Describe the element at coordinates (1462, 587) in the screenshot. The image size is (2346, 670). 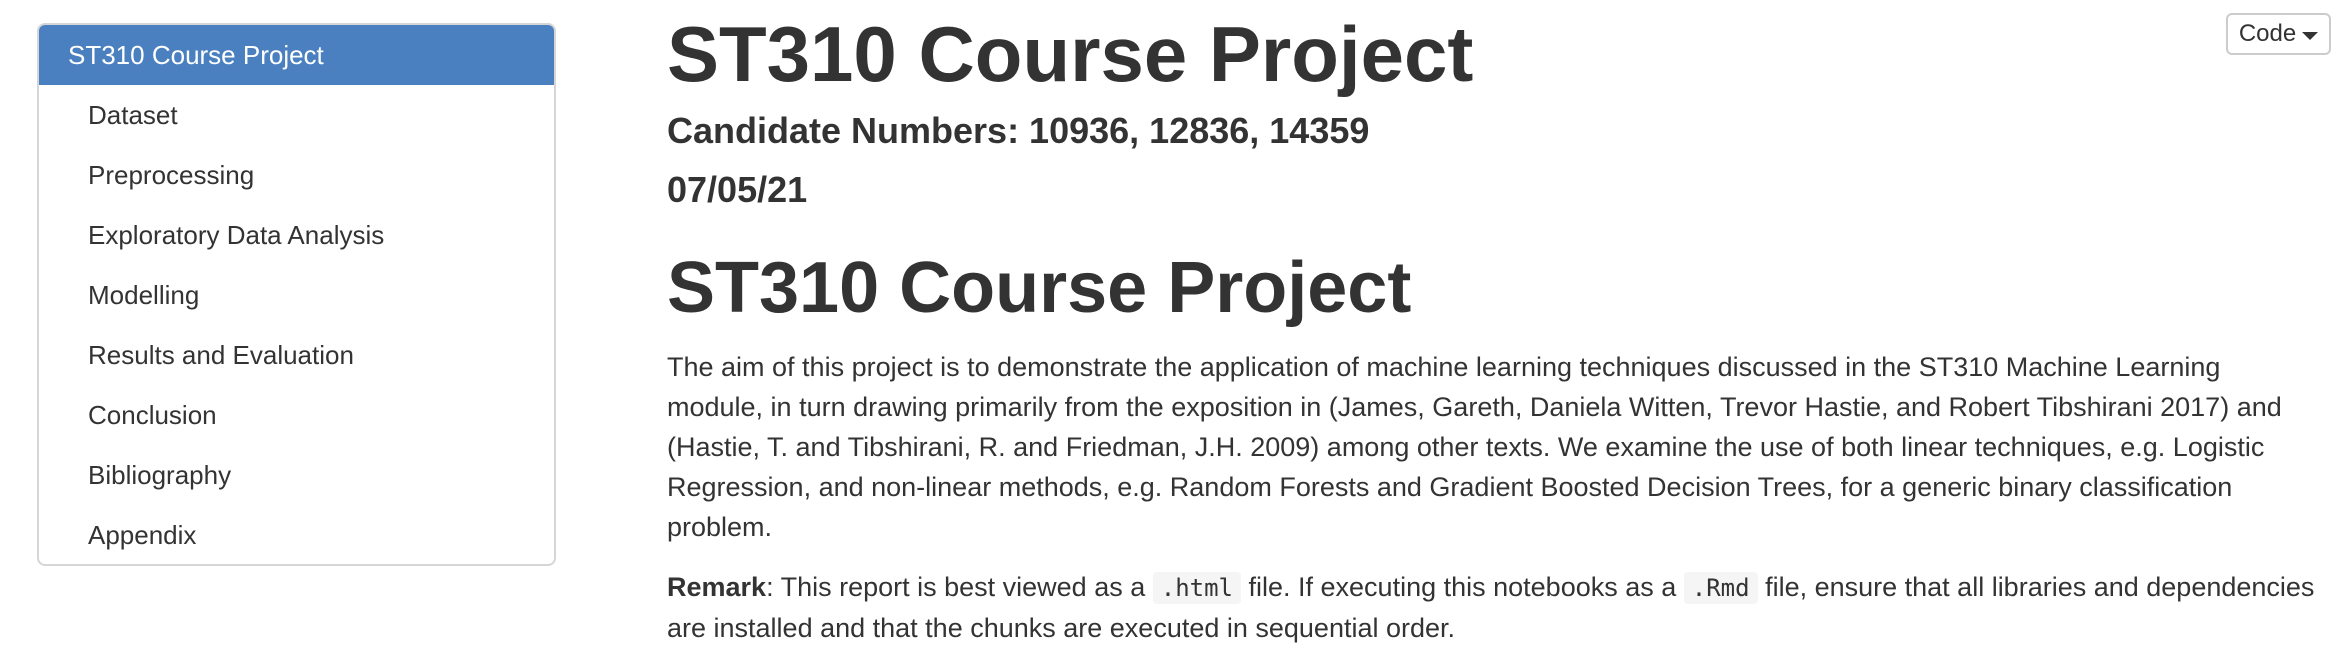
I see `remark-text: file. If executing this notebooks as a` at that location.